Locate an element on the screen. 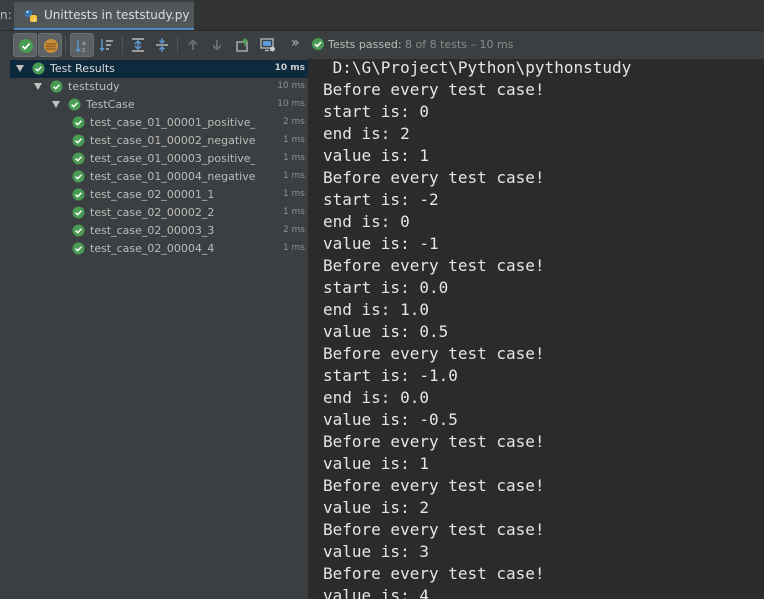 This screenshot has height=599, width=764. python-icon is located at coordinates (31, 15).